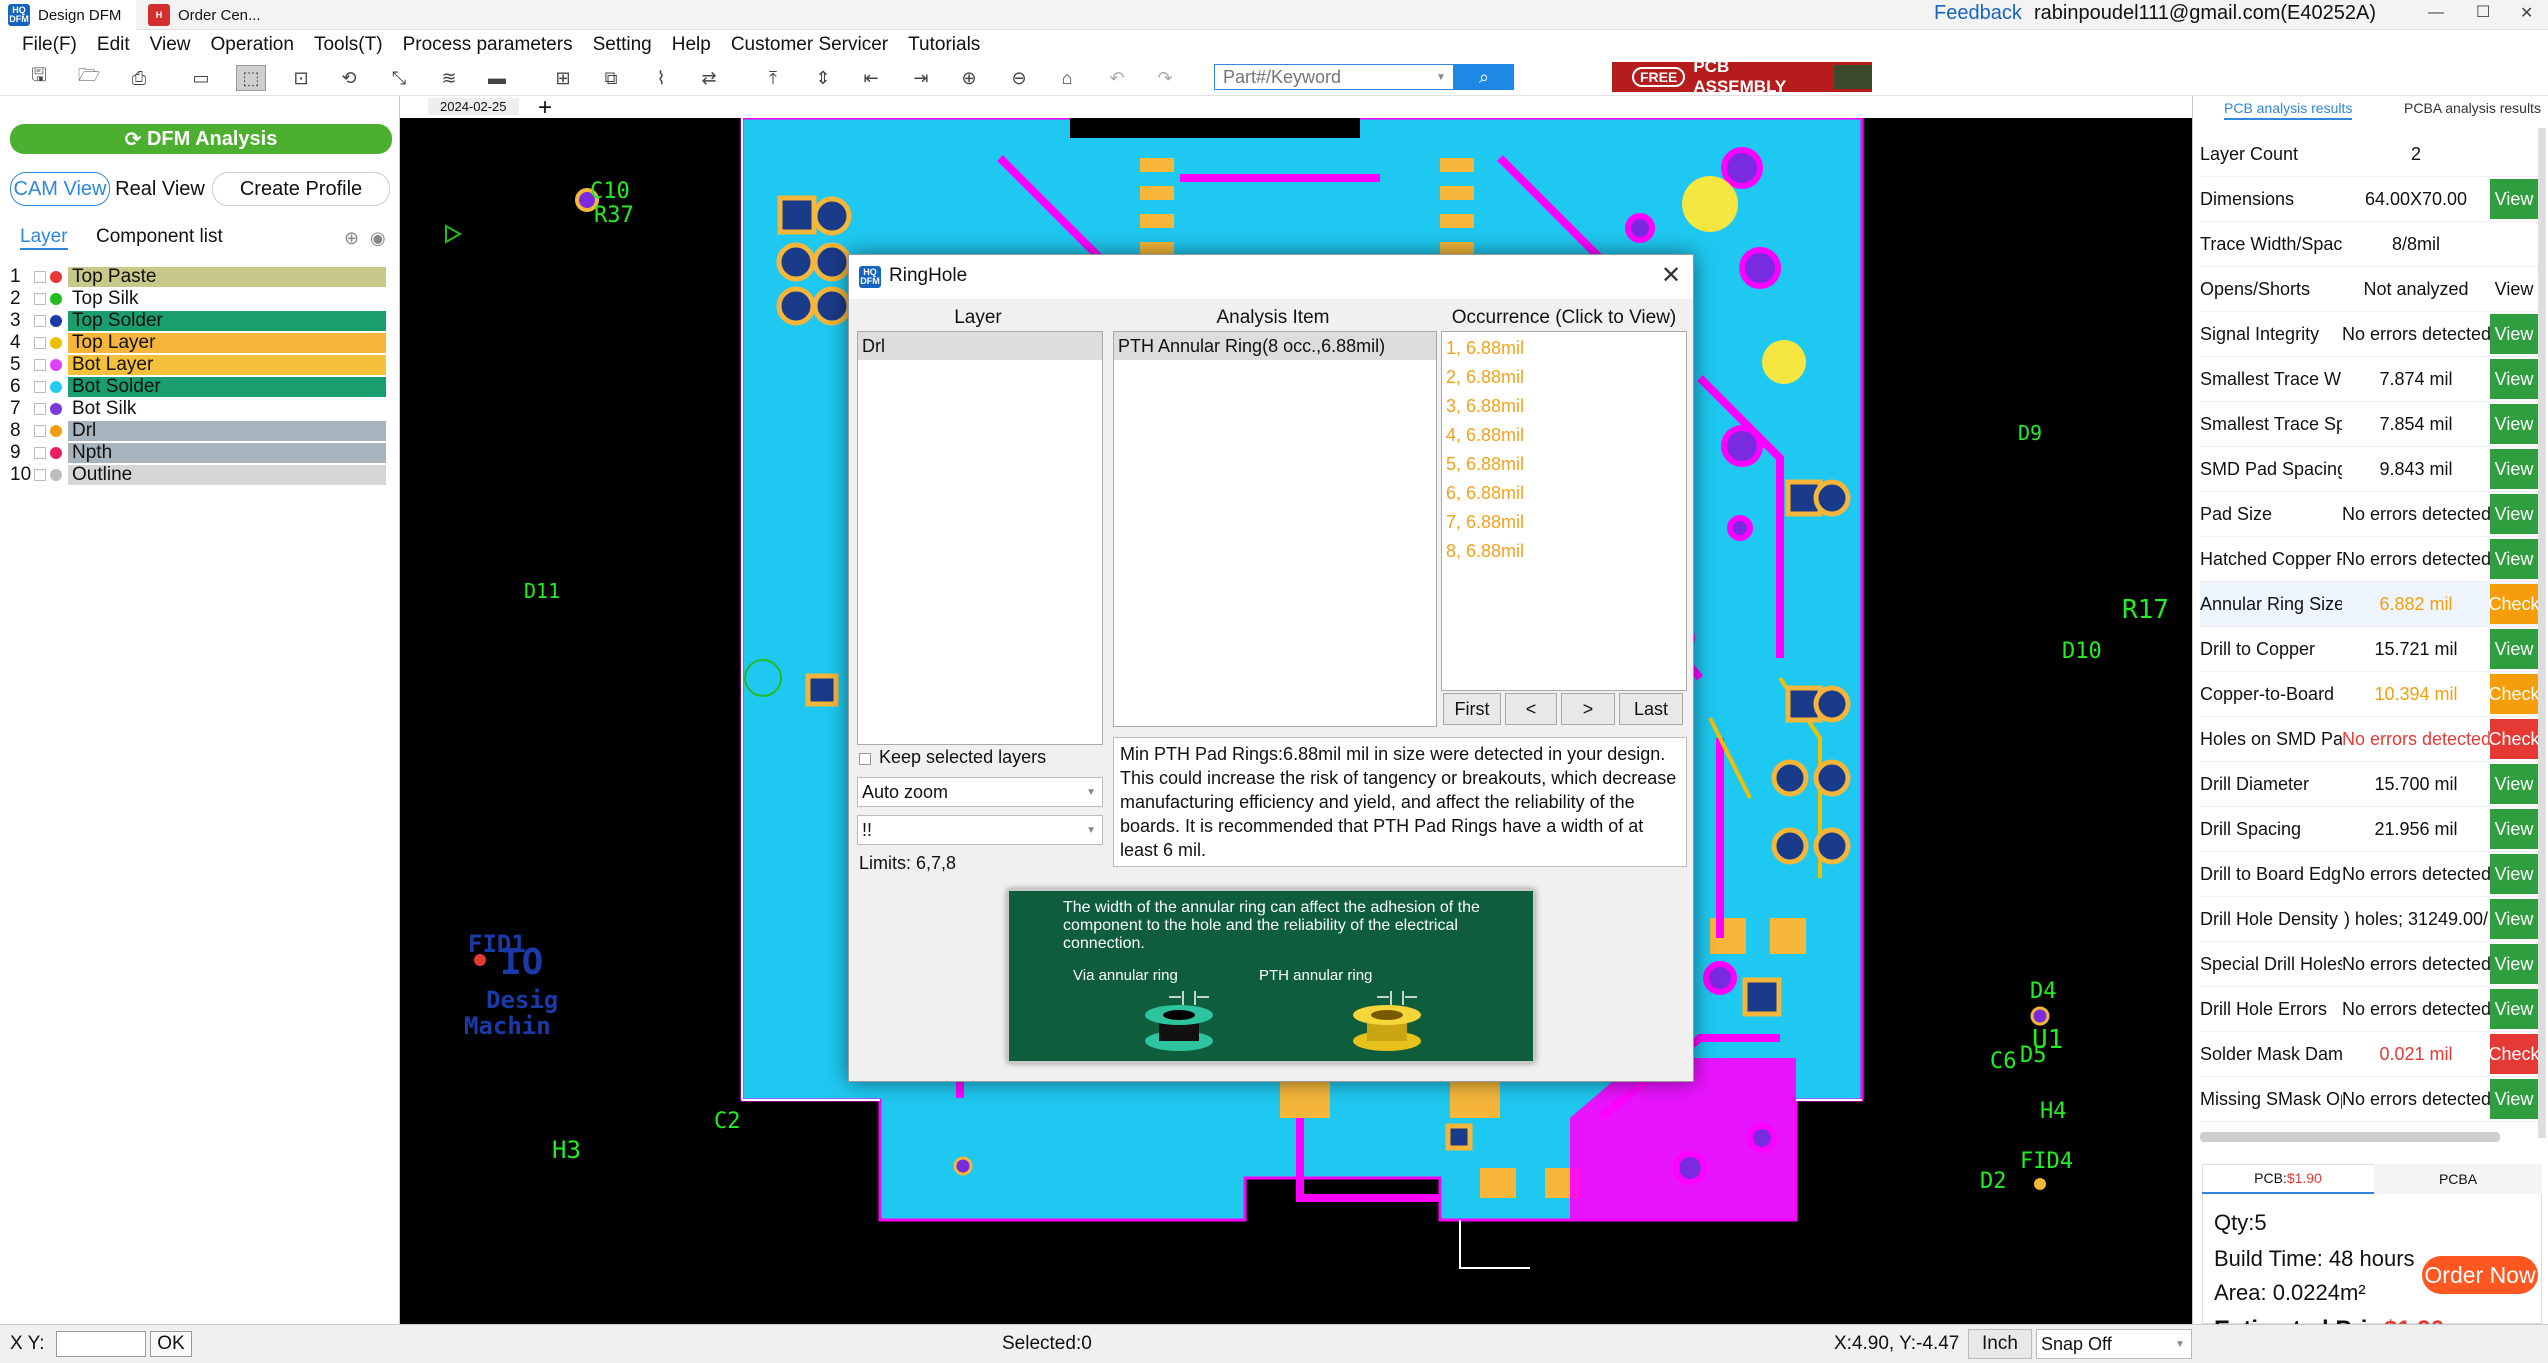  What do you see at coordinates (2370, 1054) in the screenshot?
I see `result-row: Solder Mask Dam 0.021 mil Check` at bounding box center [2370, 1054].